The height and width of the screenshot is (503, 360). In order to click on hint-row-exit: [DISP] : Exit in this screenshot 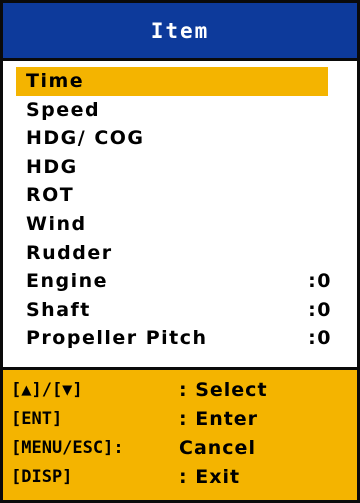, I will do `click(180, 477)`.